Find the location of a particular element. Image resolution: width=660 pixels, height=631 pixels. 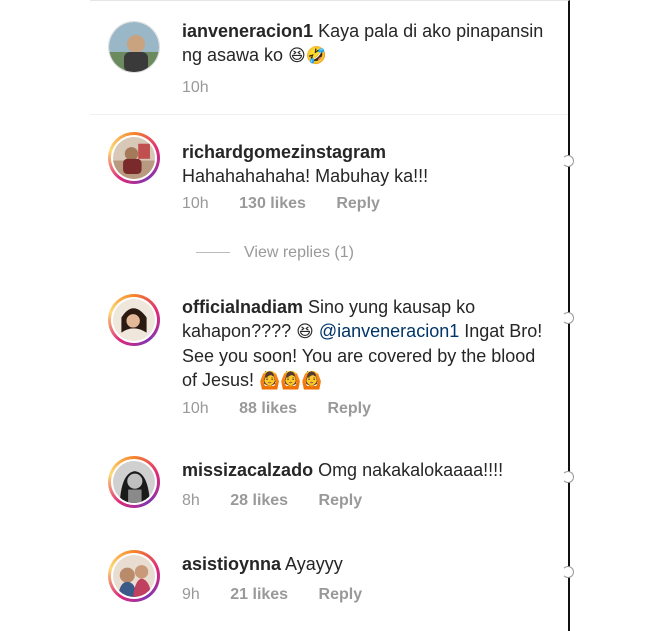

emoji: 😆 is located at coordinates (305, 331).